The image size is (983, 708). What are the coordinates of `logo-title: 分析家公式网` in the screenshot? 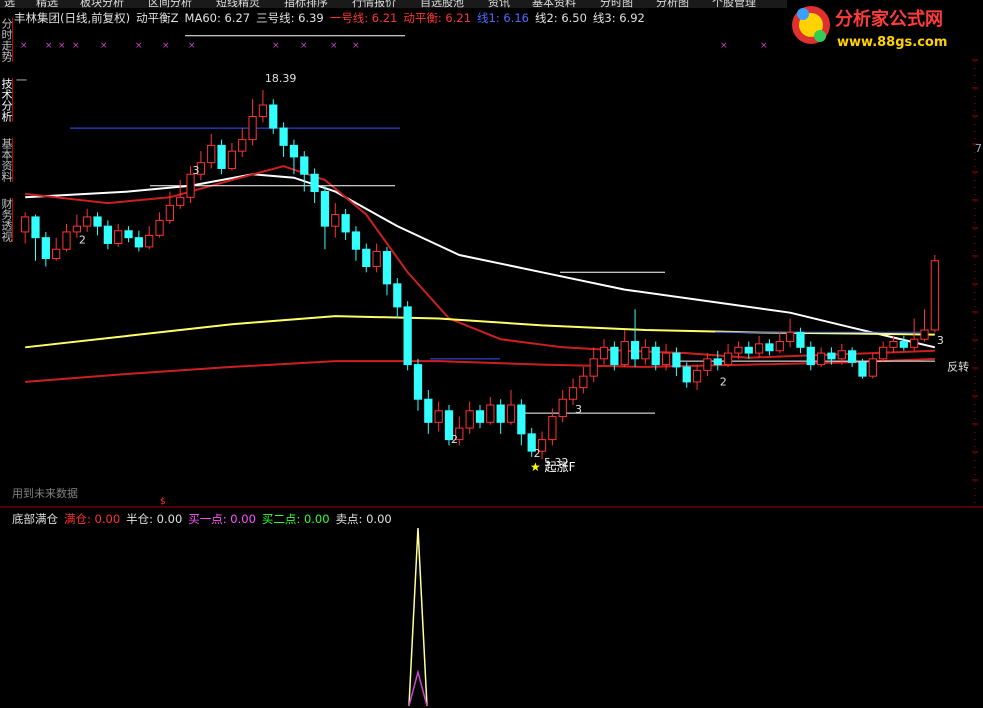 It's located at (889, 19).